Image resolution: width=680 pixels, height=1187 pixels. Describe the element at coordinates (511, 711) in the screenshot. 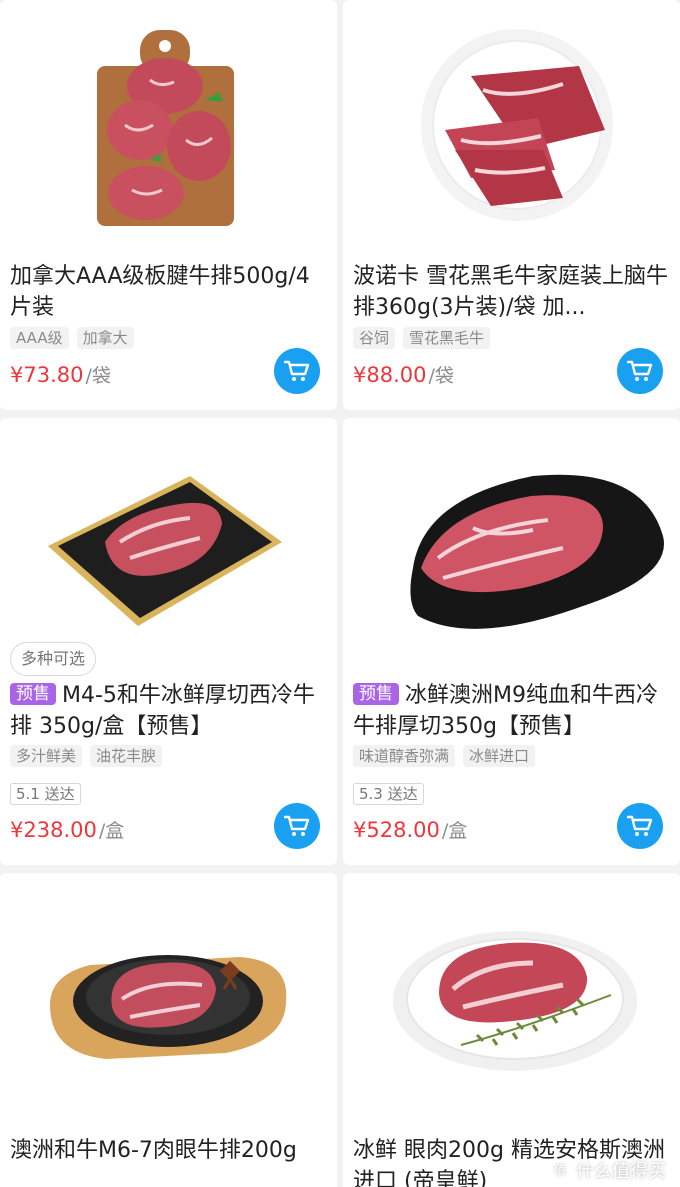

I see `product-title: 预售 冰鲜澳洲M9纯血和牛西冷牛排厚切350g【预售】` at that location.